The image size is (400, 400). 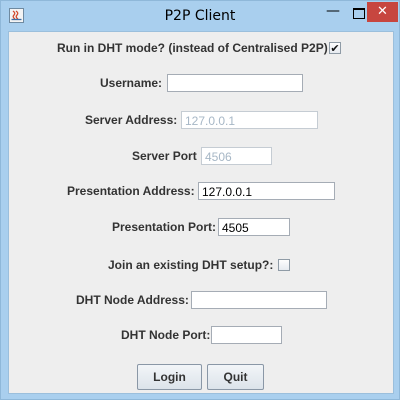 I want to click on dht-node-port-row: DHT Node Port:, so click(x=201, y=335).